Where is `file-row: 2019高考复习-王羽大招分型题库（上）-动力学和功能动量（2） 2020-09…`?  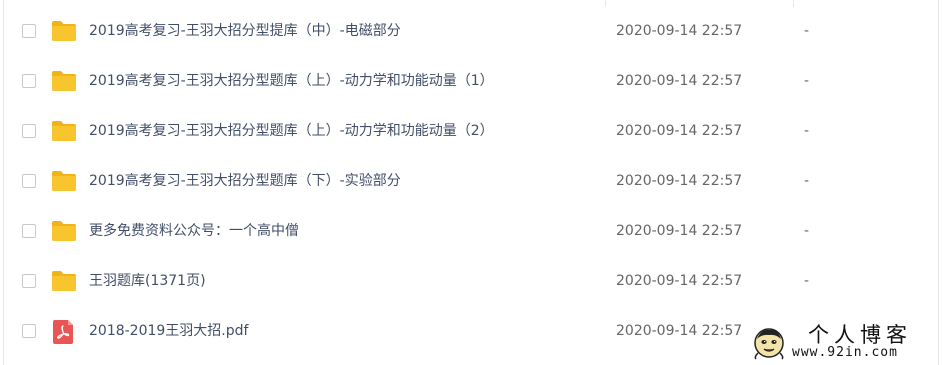 file-row: 2019高考复习-王羽大招分型题库（上）-动力学和功能动量（2） 2020-09… is located at coordinates (471, 132).